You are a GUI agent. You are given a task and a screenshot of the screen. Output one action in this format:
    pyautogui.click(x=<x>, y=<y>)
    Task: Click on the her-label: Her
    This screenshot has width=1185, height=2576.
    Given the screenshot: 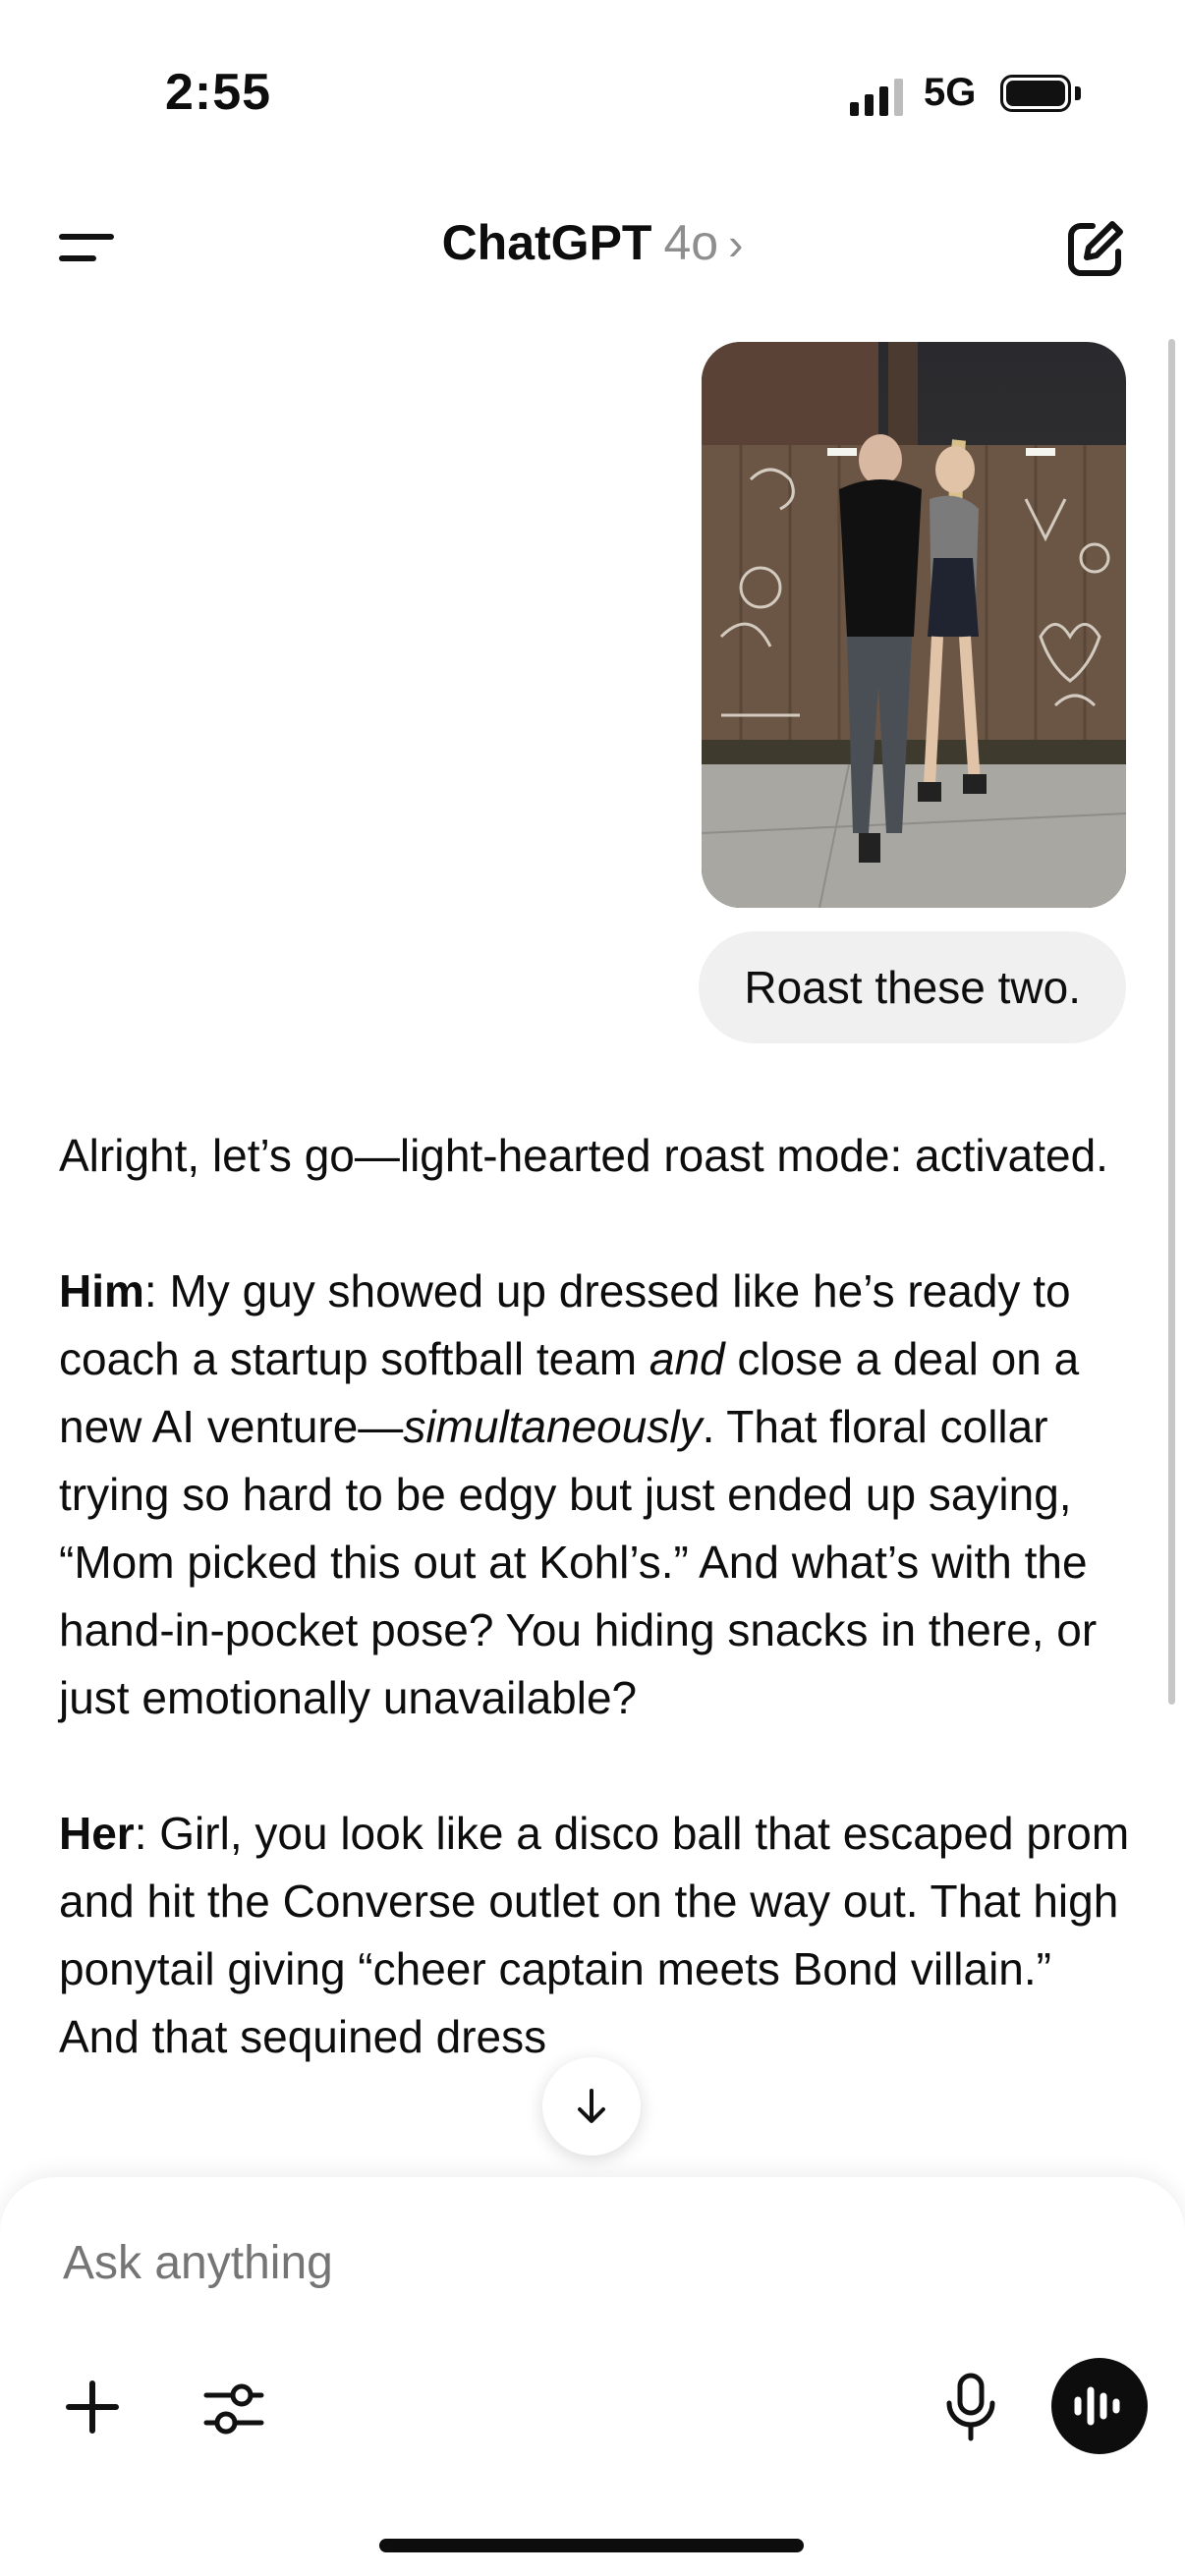 What is the action you would take?
    pyautogui.click(x=97, y=1833)
    